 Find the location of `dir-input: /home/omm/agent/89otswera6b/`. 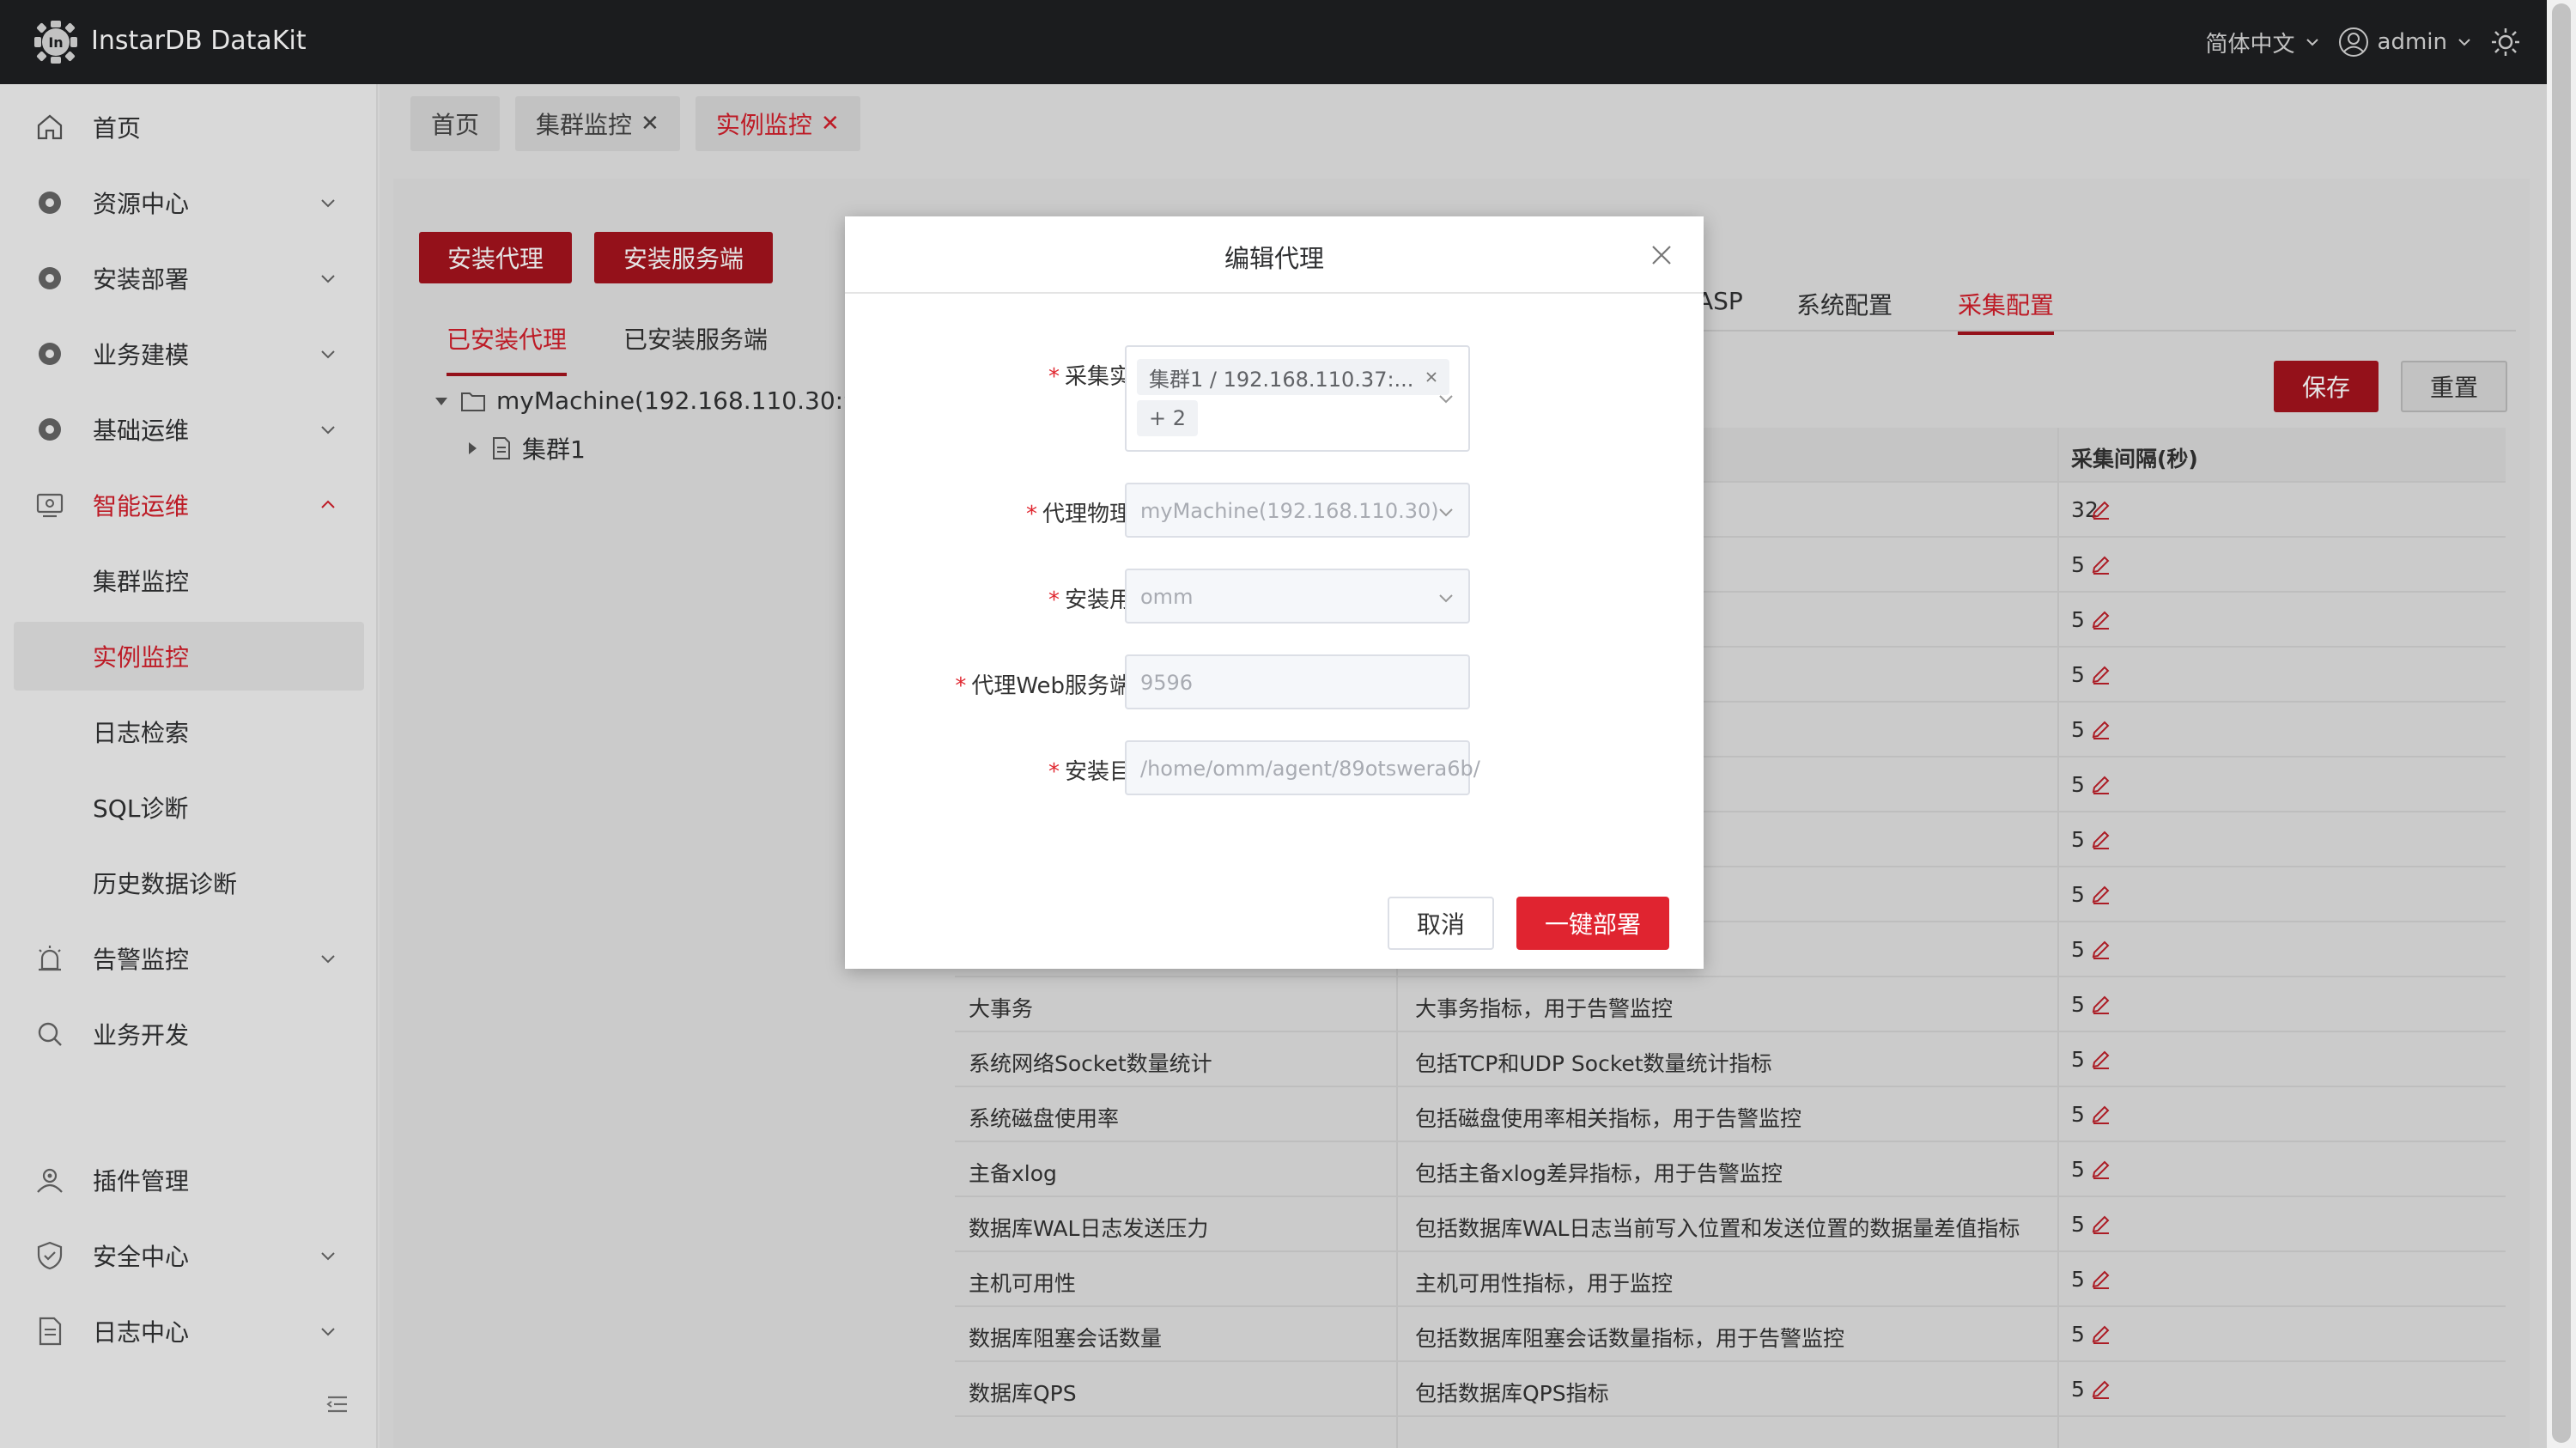

dir-input: /home/omm/agent/89otswera6b/ is located at coordinates (1302, 767).